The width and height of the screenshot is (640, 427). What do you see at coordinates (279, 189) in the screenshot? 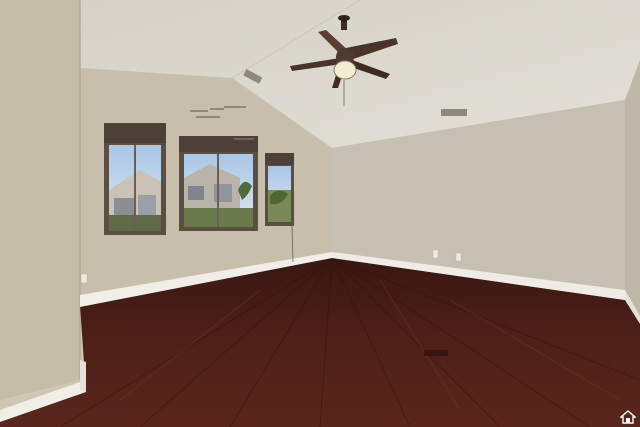
I see `window-right` at bounding box center [279, 189].